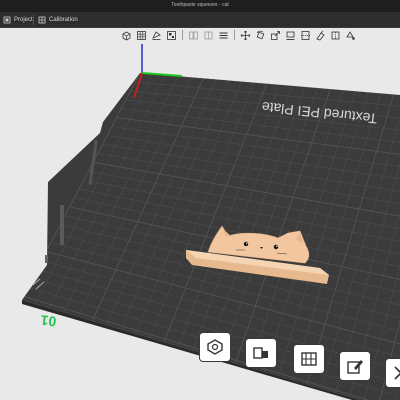 Image resolution: width=400 pixels, height=400 pixels. I want to click on close-plate-icon, so click(397, 373).